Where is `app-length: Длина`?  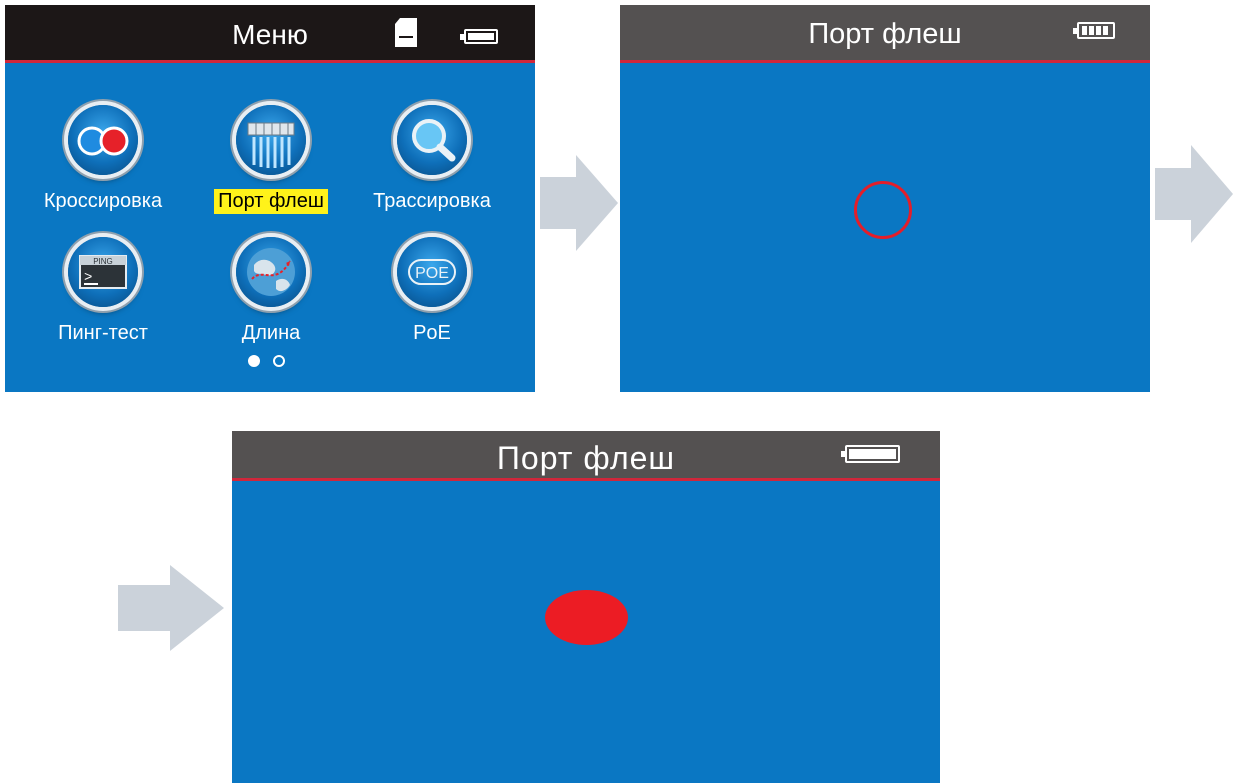 app-length: Длина is located at coordinates (271, 291).